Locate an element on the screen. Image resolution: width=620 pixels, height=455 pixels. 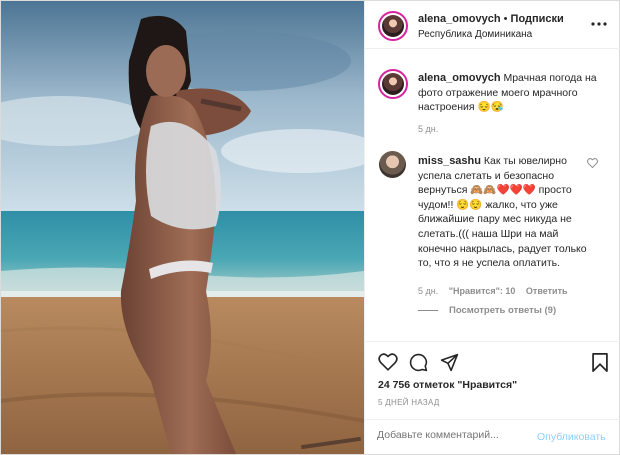
replies-divider is located at coordinates (428, 310).